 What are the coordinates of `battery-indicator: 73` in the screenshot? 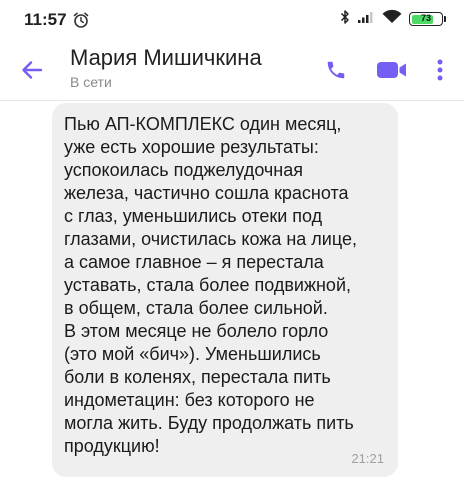 It's located at (426, 19).